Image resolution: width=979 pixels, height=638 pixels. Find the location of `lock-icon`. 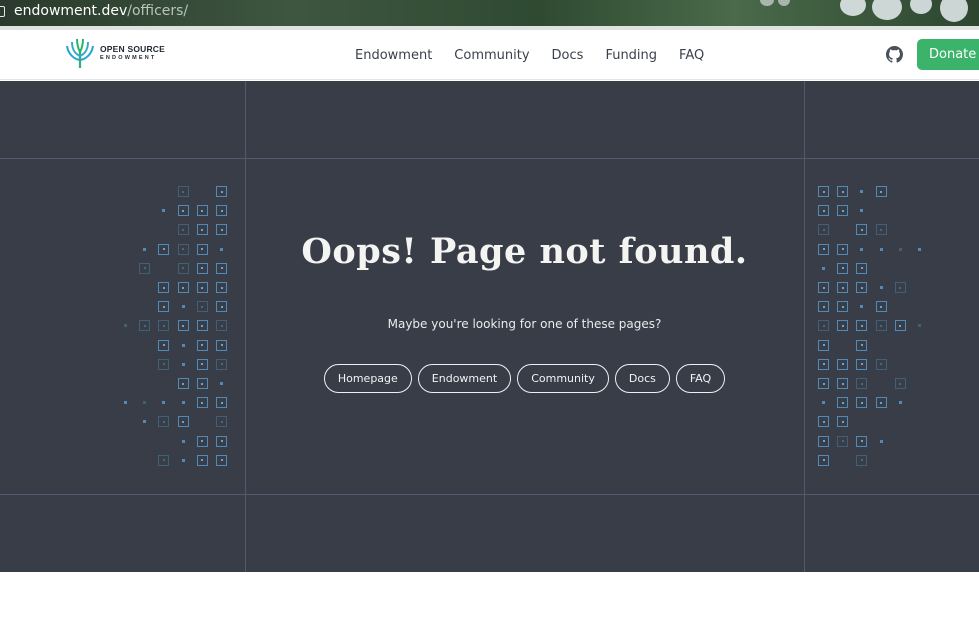

lock-icon is located at coordinates (2, 11).